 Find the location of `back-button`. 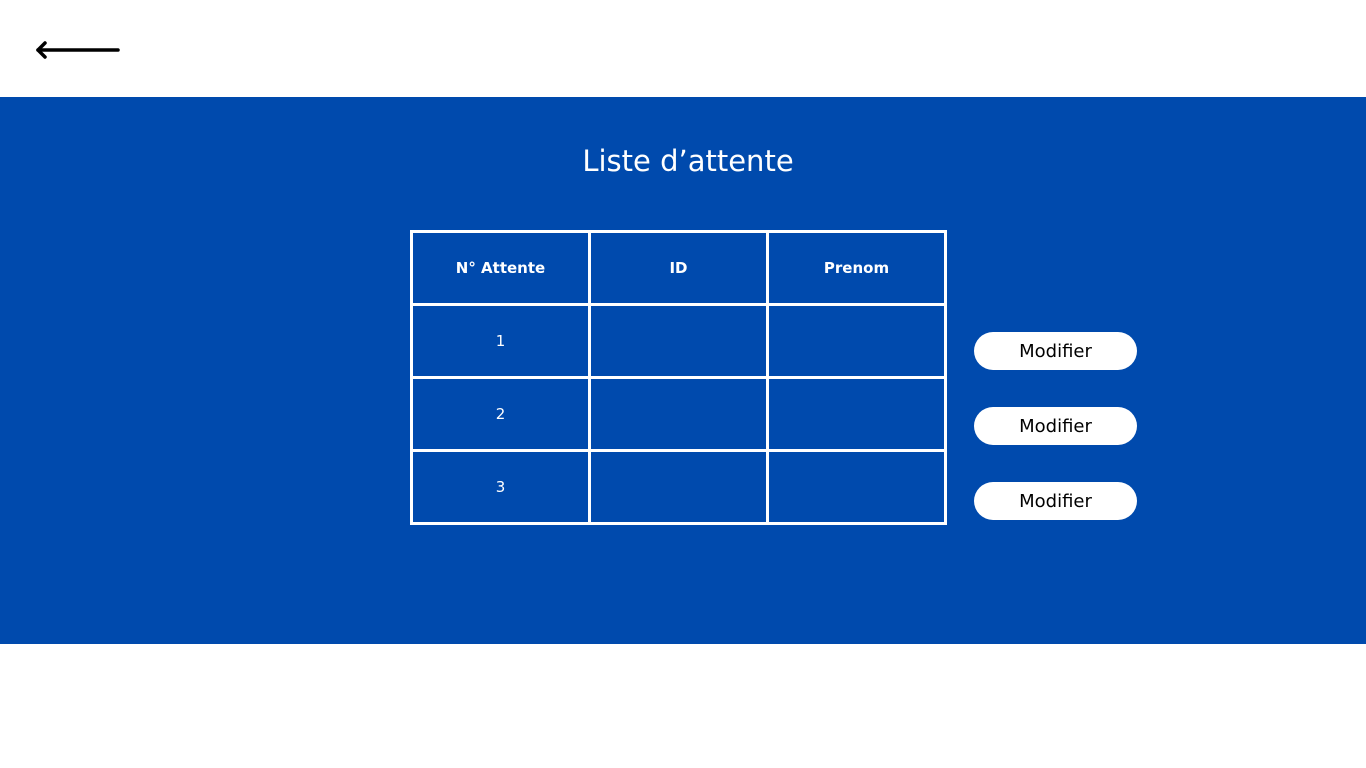

back-button is located at coordinates (77, 50).